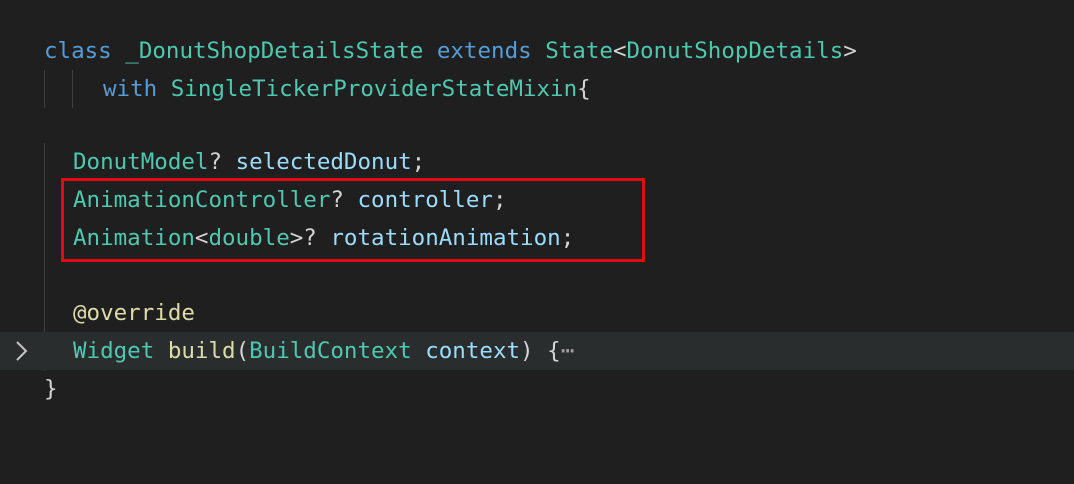  I want to click on keyword-with: with, so click(130, 89).